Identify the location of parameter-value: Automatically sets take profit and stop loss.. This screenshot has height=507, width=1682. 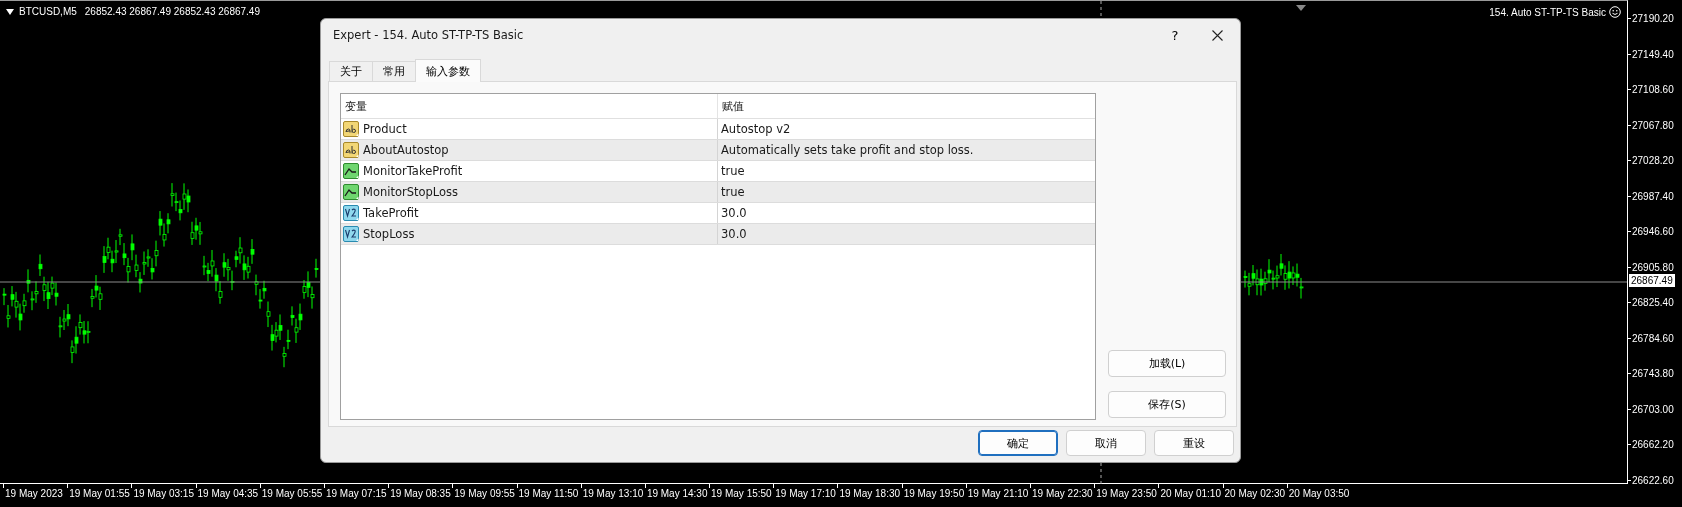
(847, 150).